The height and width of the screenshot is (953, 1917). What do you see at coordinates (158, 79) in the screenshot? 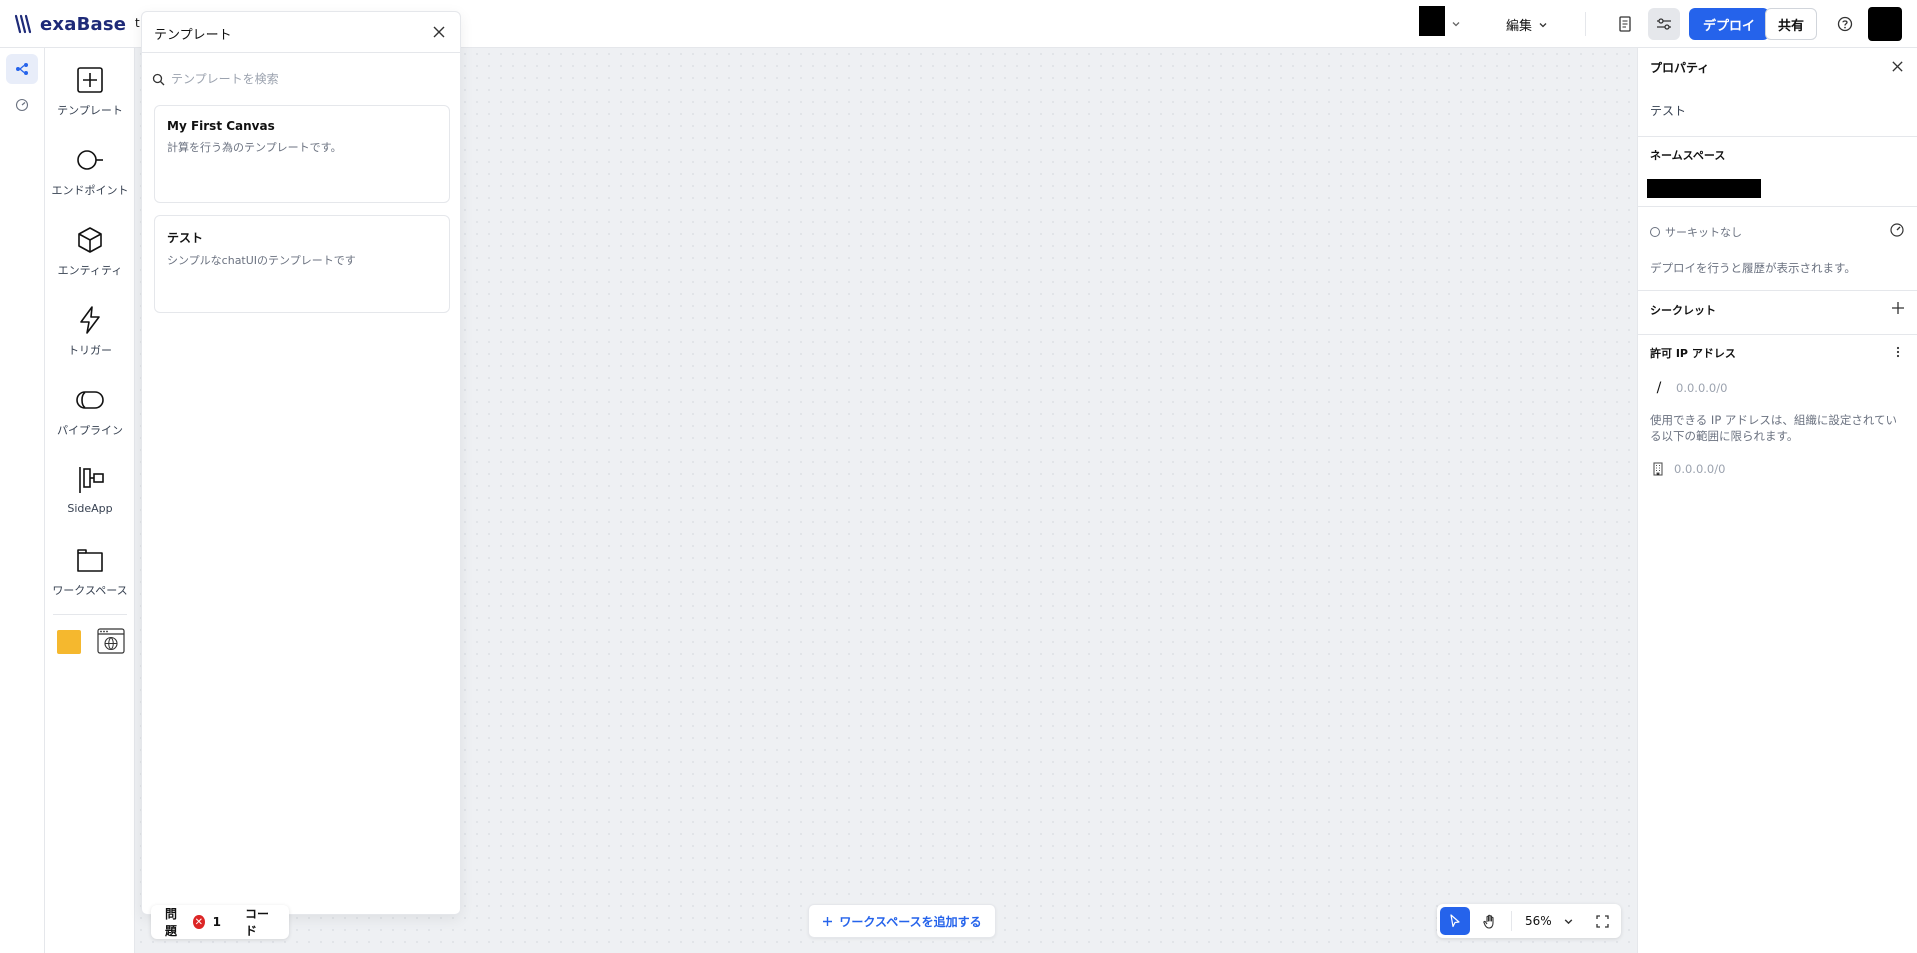
I see `search-icon` at bounding box center [158, 79].